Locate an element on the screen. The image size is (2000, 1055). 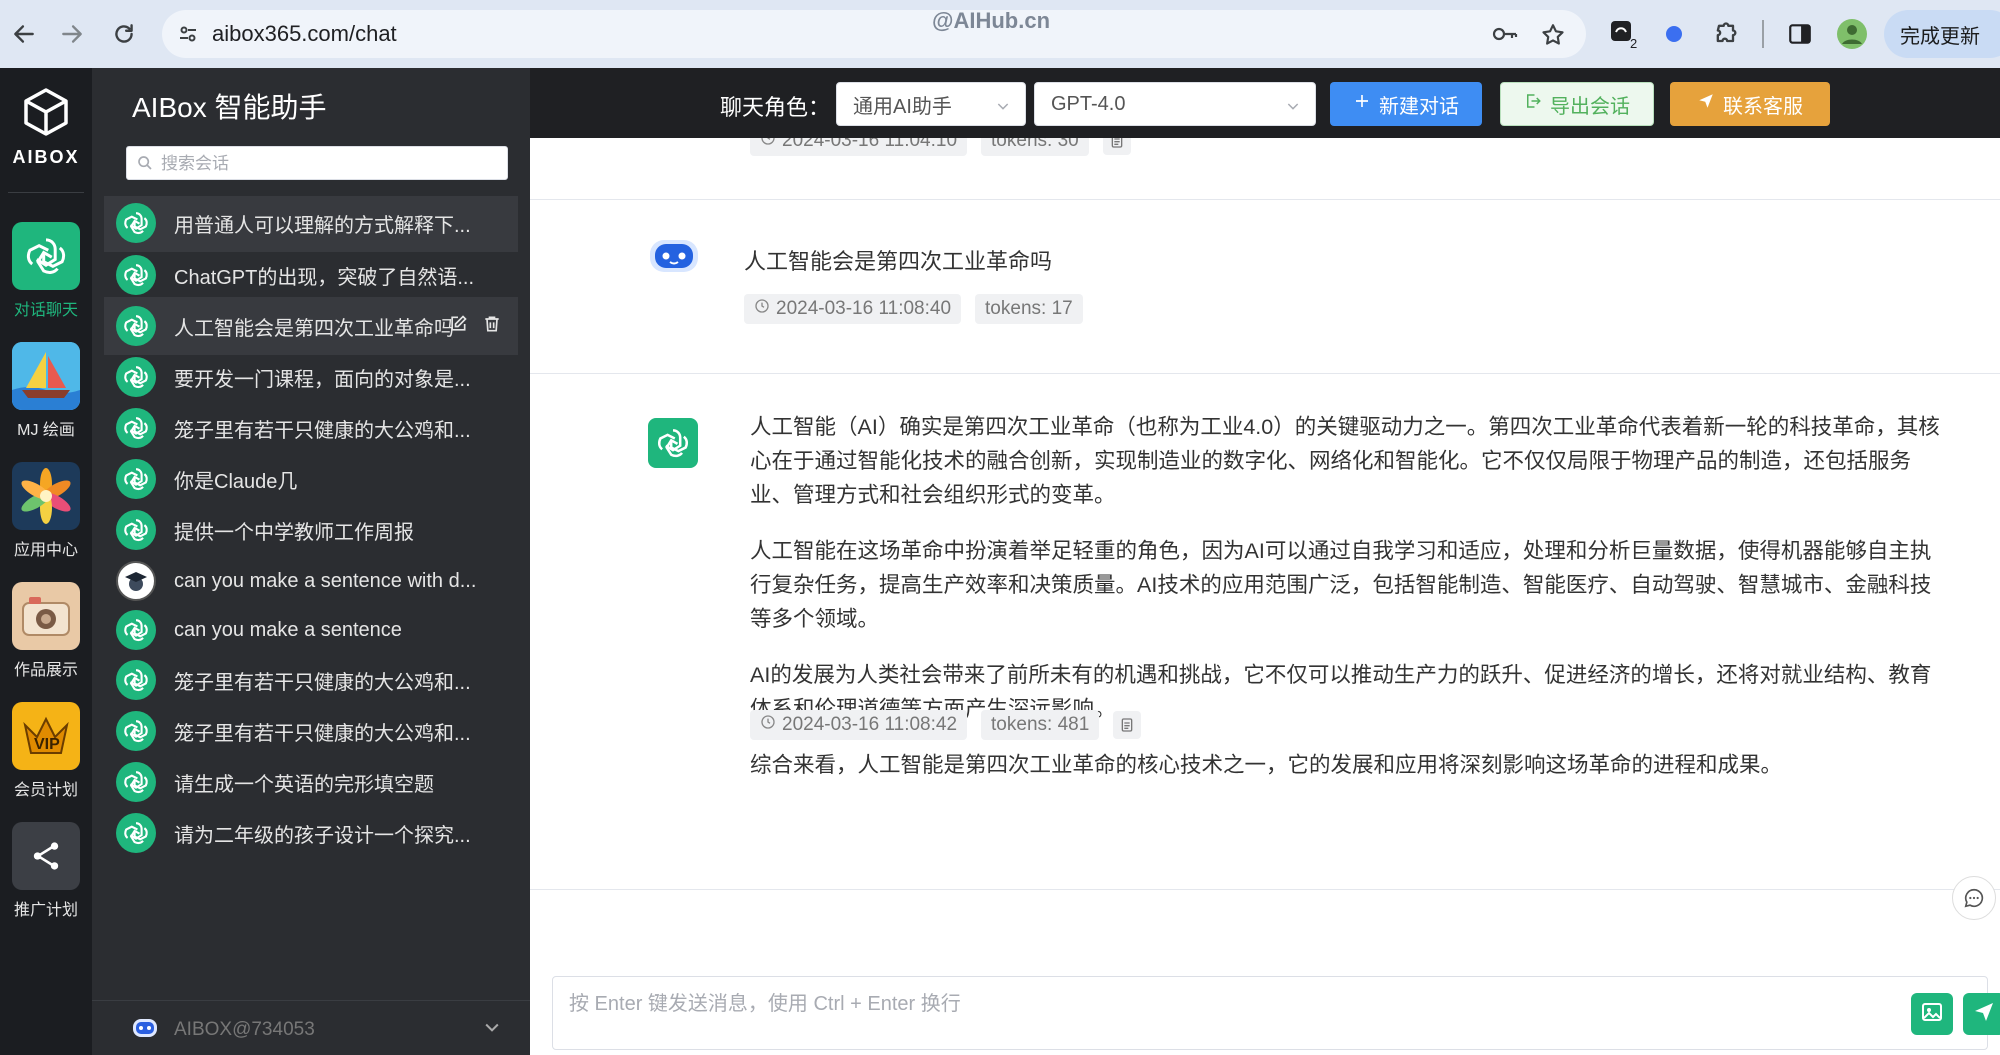
message-meta: 2024-03-16 11:04:10 tokens: 30 is located at coordinates (940, 147).